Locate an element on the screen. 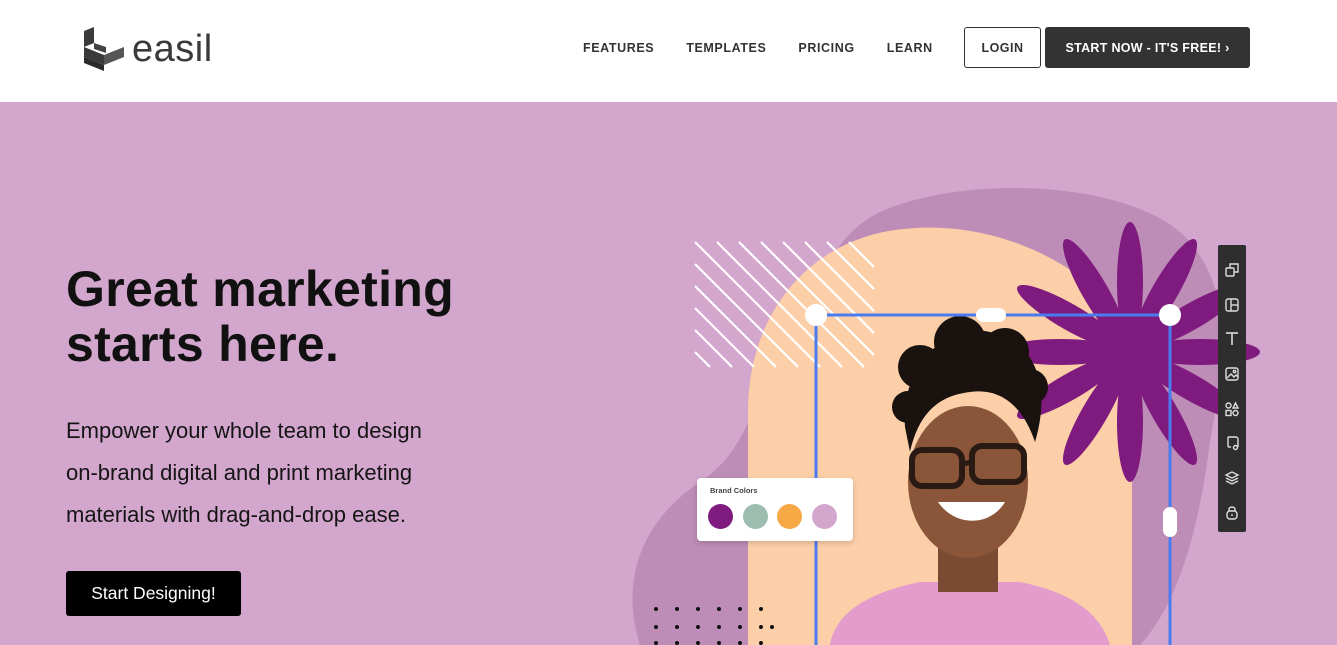 This screenshot has width=1337, height=645. selection-handle-right is located at coordinates (1170, 522).